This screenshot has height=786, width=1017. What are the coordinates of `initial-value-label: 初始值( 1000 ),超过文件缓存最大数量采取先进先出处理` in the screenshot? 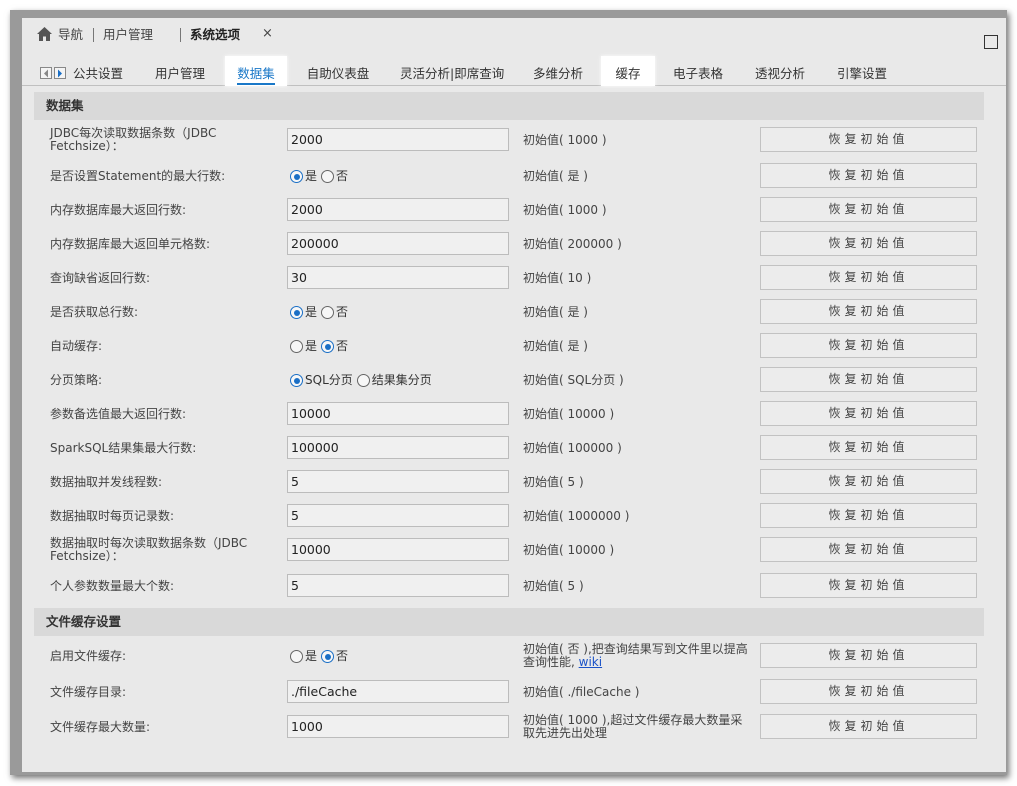 It's located at (633, 726).